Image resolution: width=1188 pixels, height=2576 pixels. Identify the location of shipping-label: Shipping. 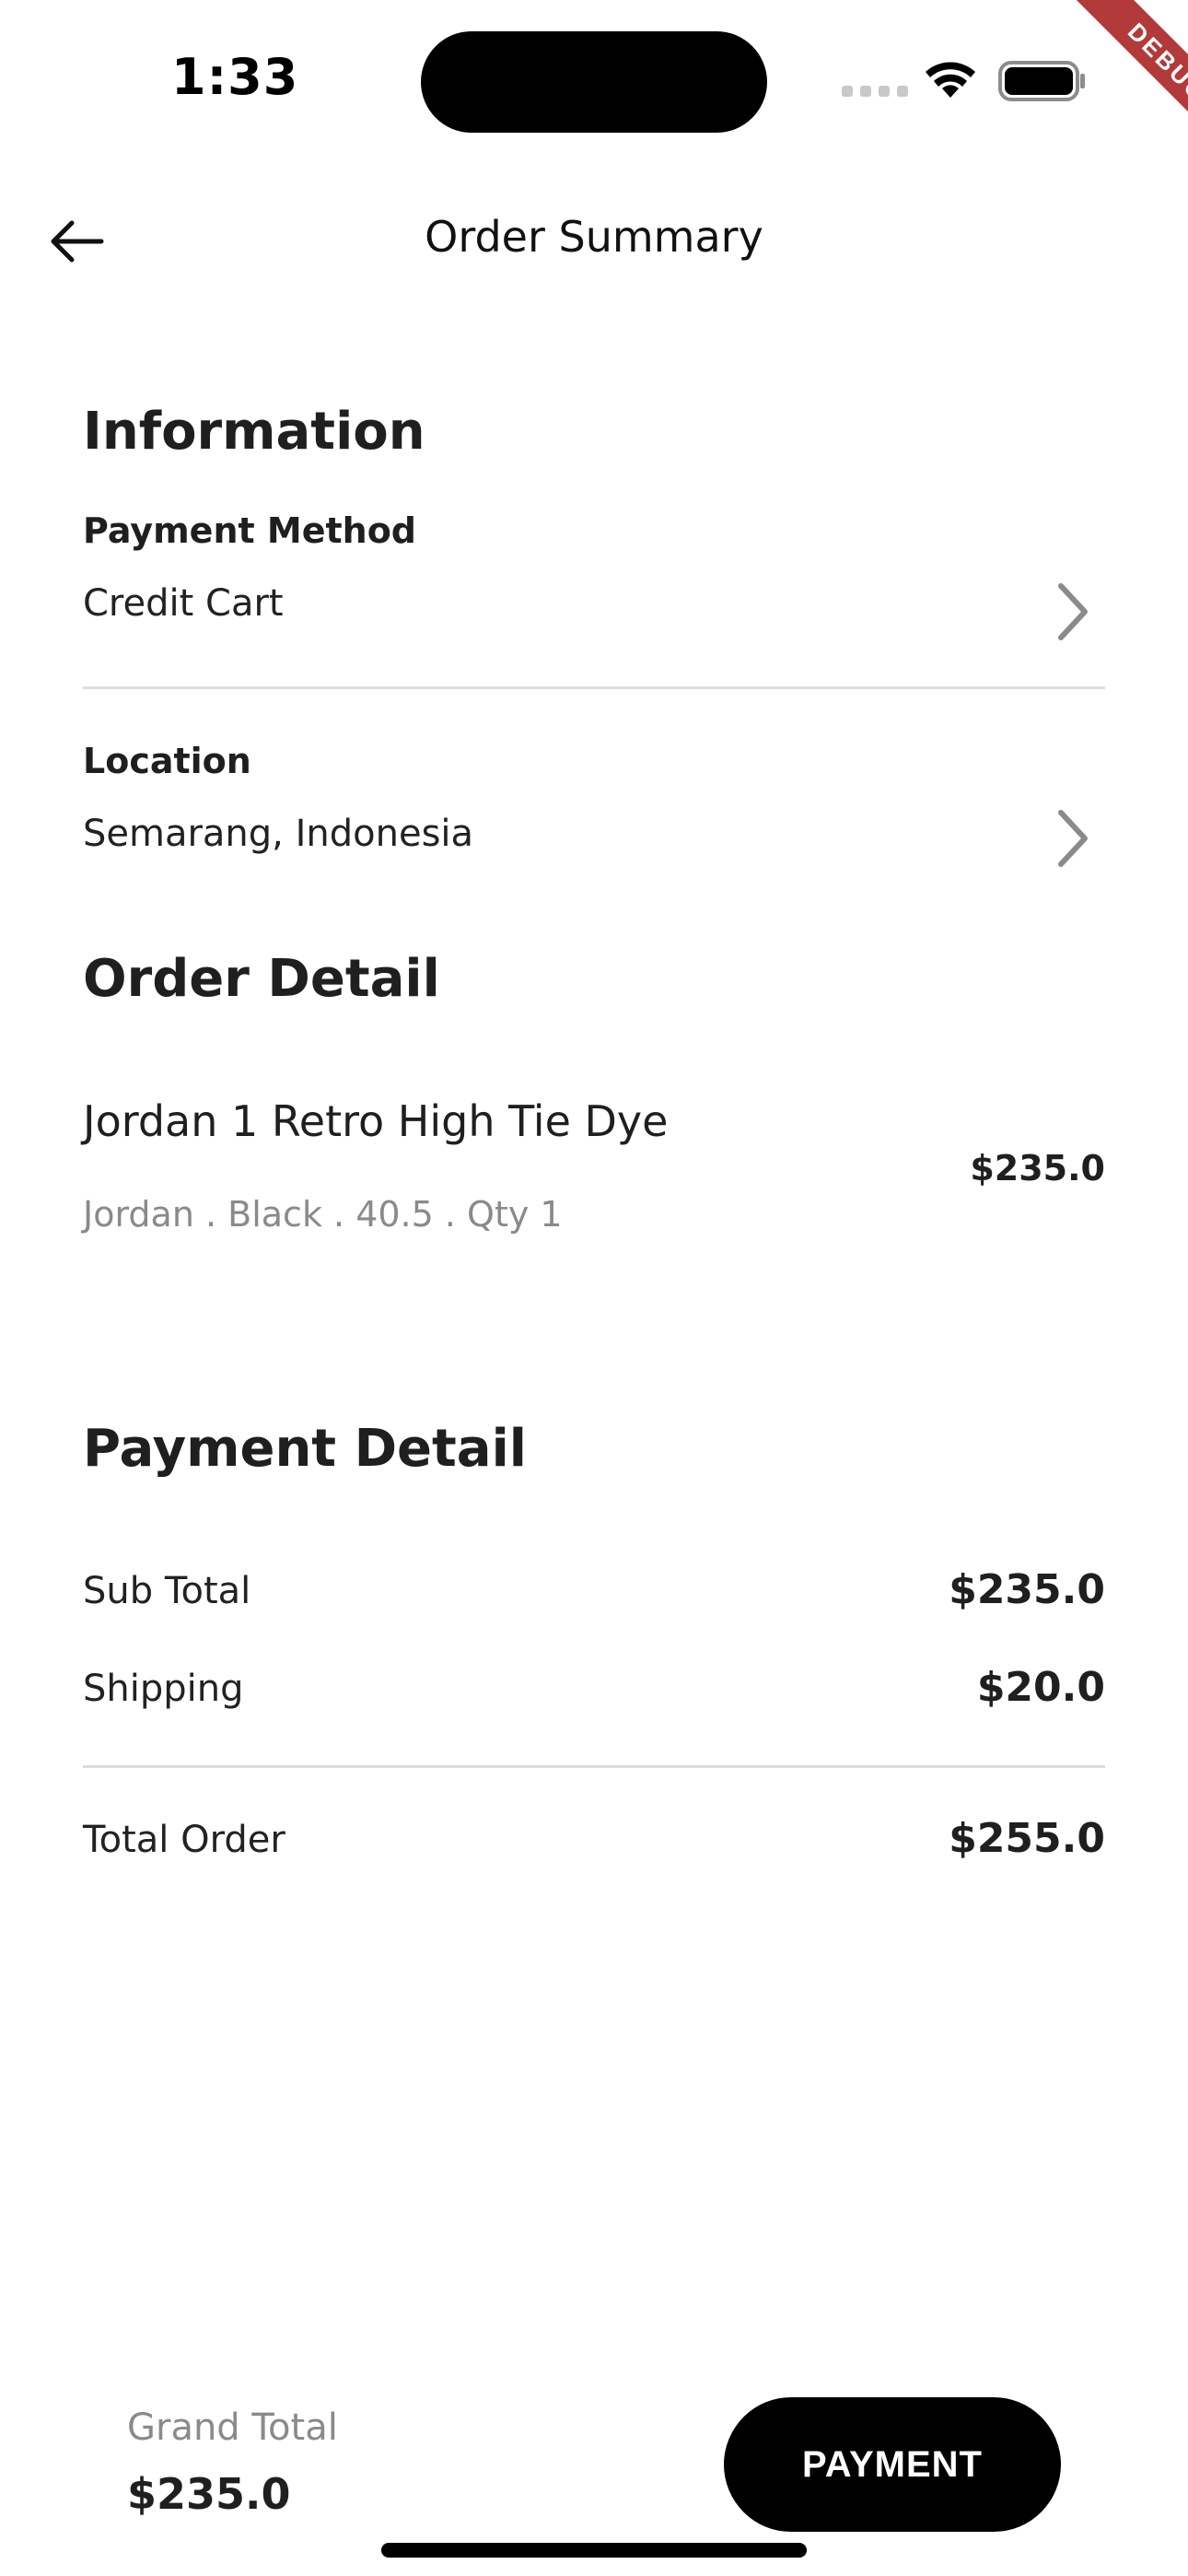
(163, 1689).